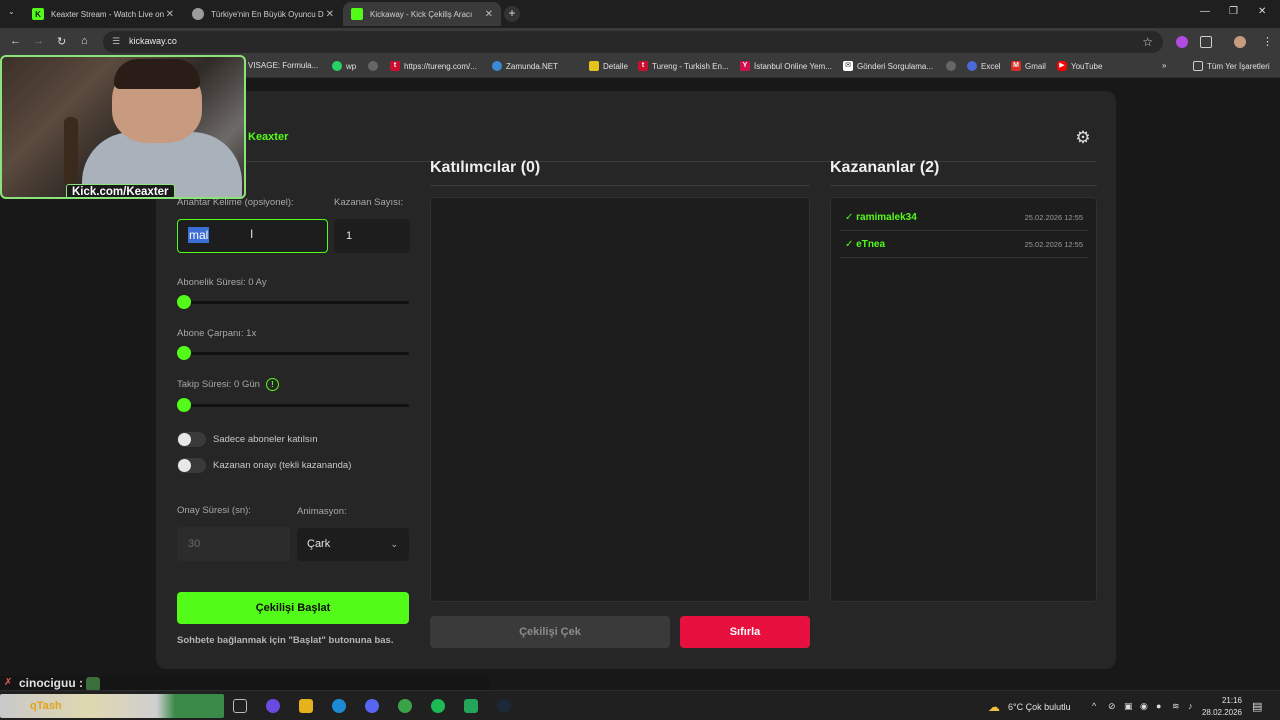  What do you see at coordinates (438, 706) in the screenshot?
I see `spotify-icon` at bounding box center [438, 706].